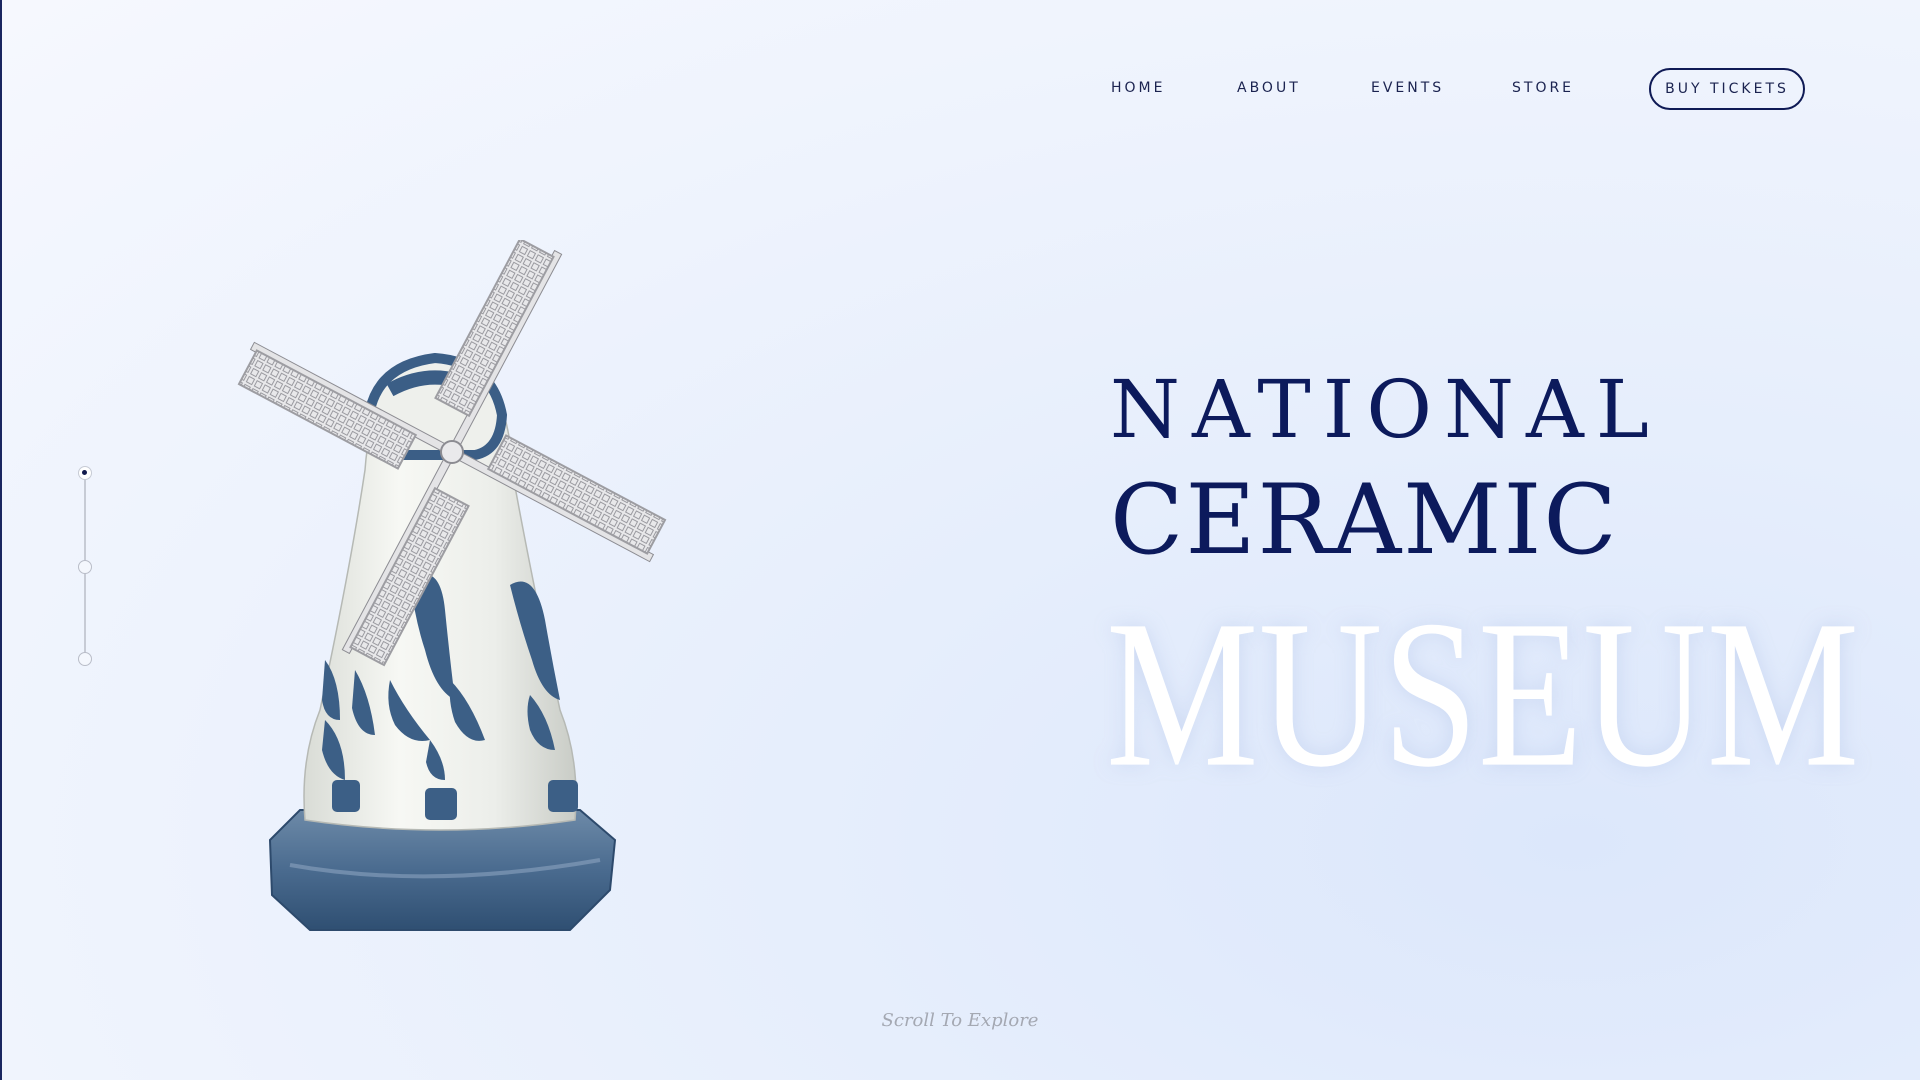 The width and height of the screenshot is (1920, 1080). What do you see at coordinates (1543, 88) in the screenshot?
I see `nav-store-link: STORE` at bounding box center [1543, 88].